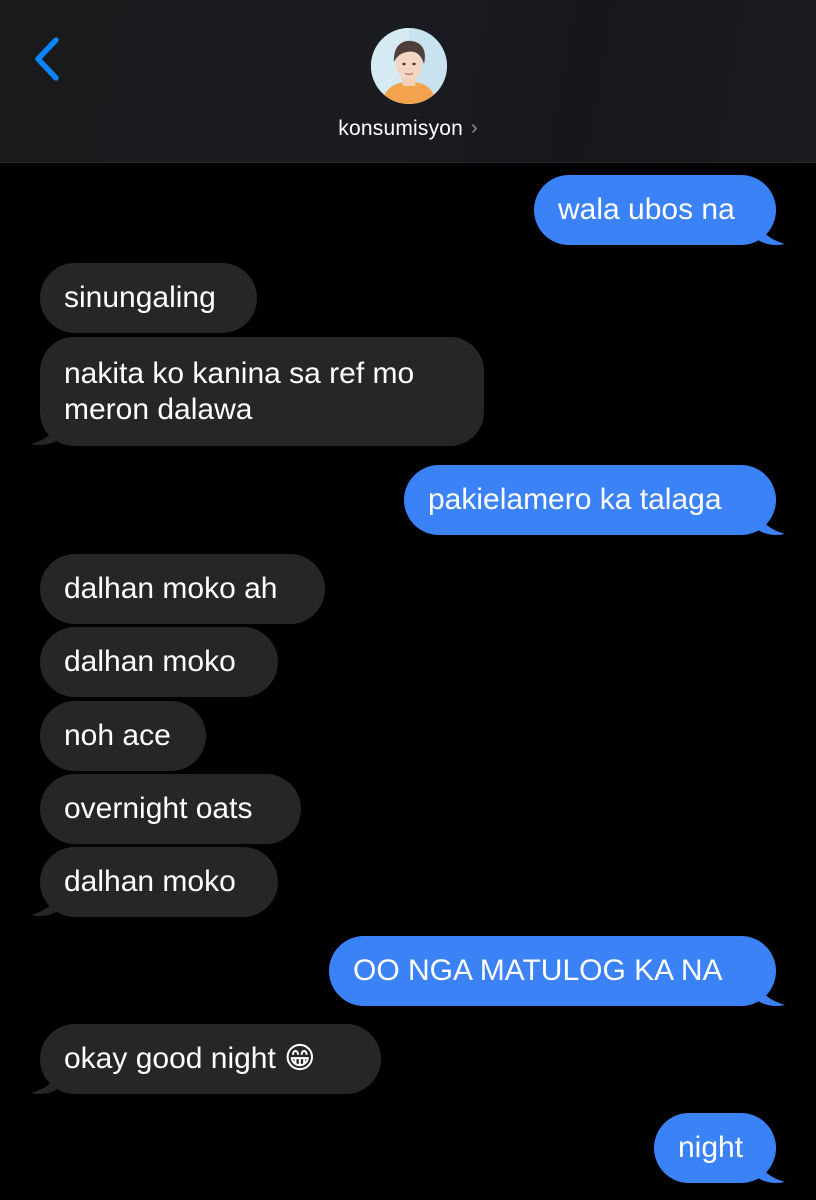 The width and height of the screenshot is (816, 1200). I want to click on message-text: okay good night 😁, so click(190, 1058).